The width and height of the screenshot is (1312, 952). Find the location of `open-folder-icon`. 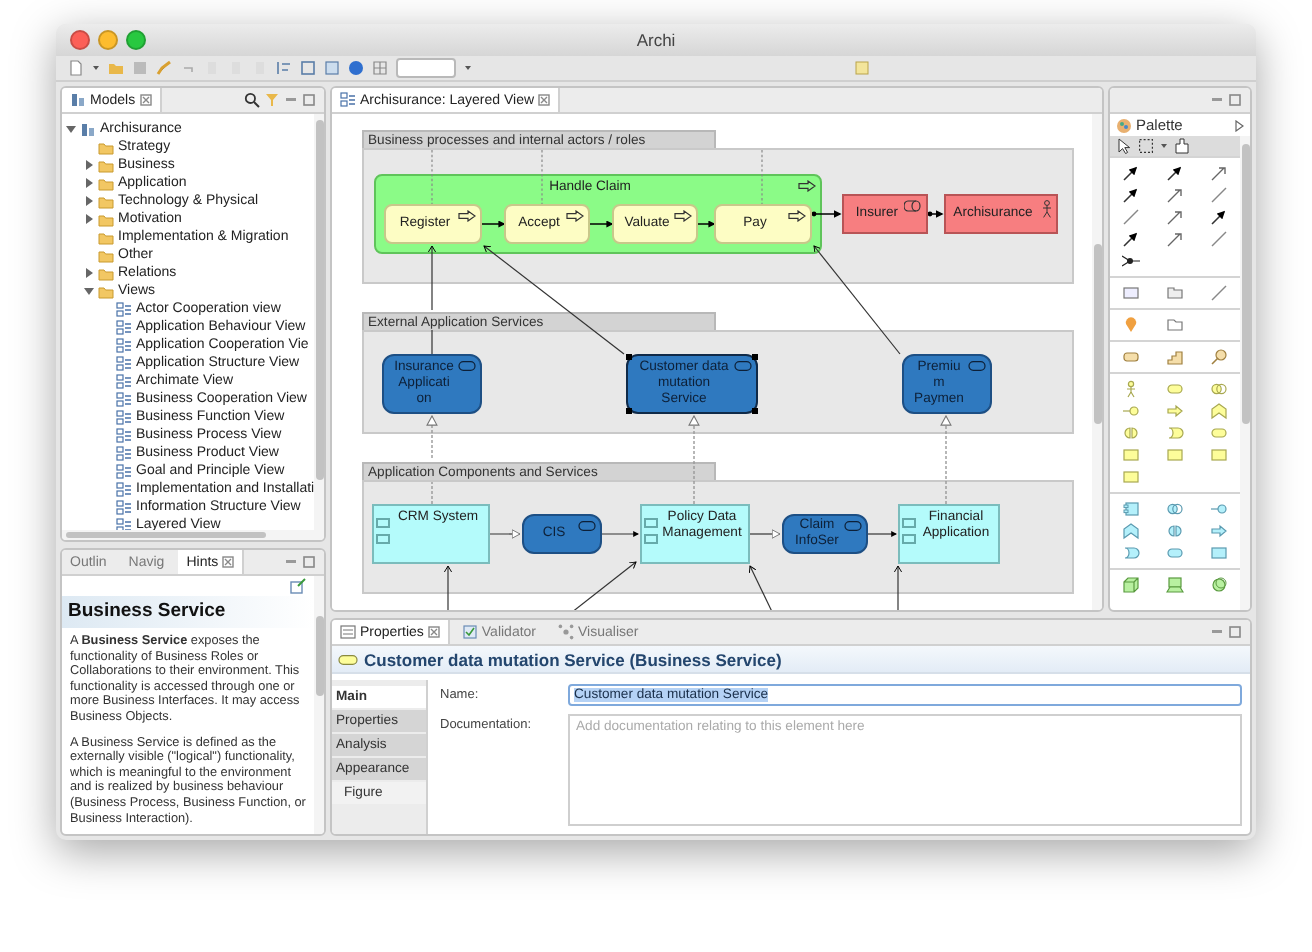

open-folder-icon is located at coordinates (116, 68).